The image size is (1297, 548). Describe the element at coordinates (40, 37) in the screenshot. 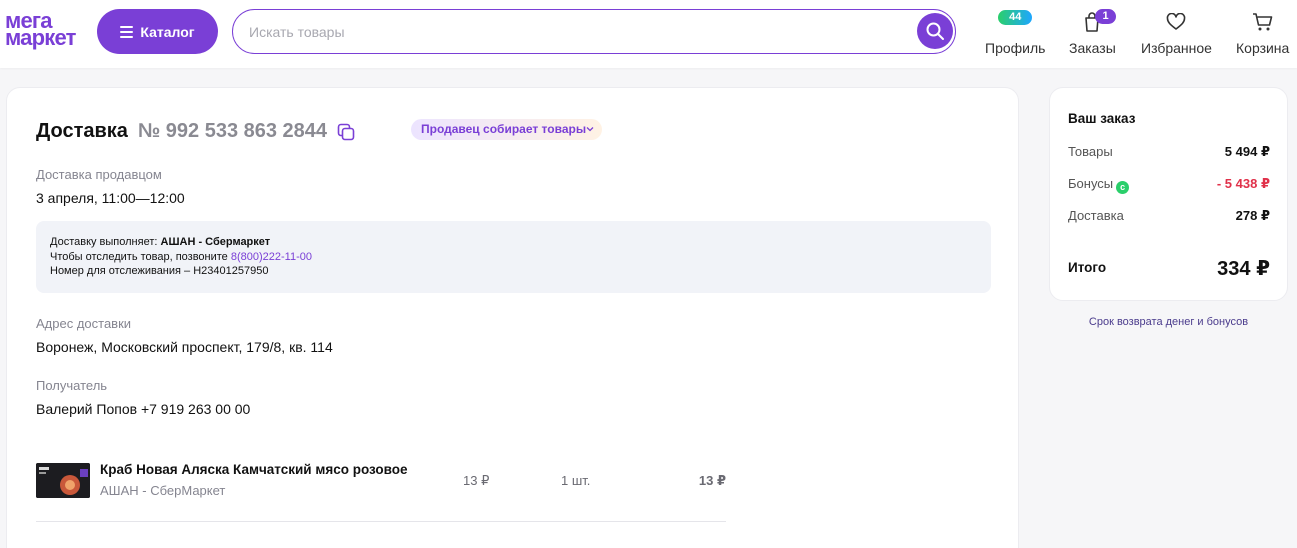

I see `logo-line-2: маркет` at that location.